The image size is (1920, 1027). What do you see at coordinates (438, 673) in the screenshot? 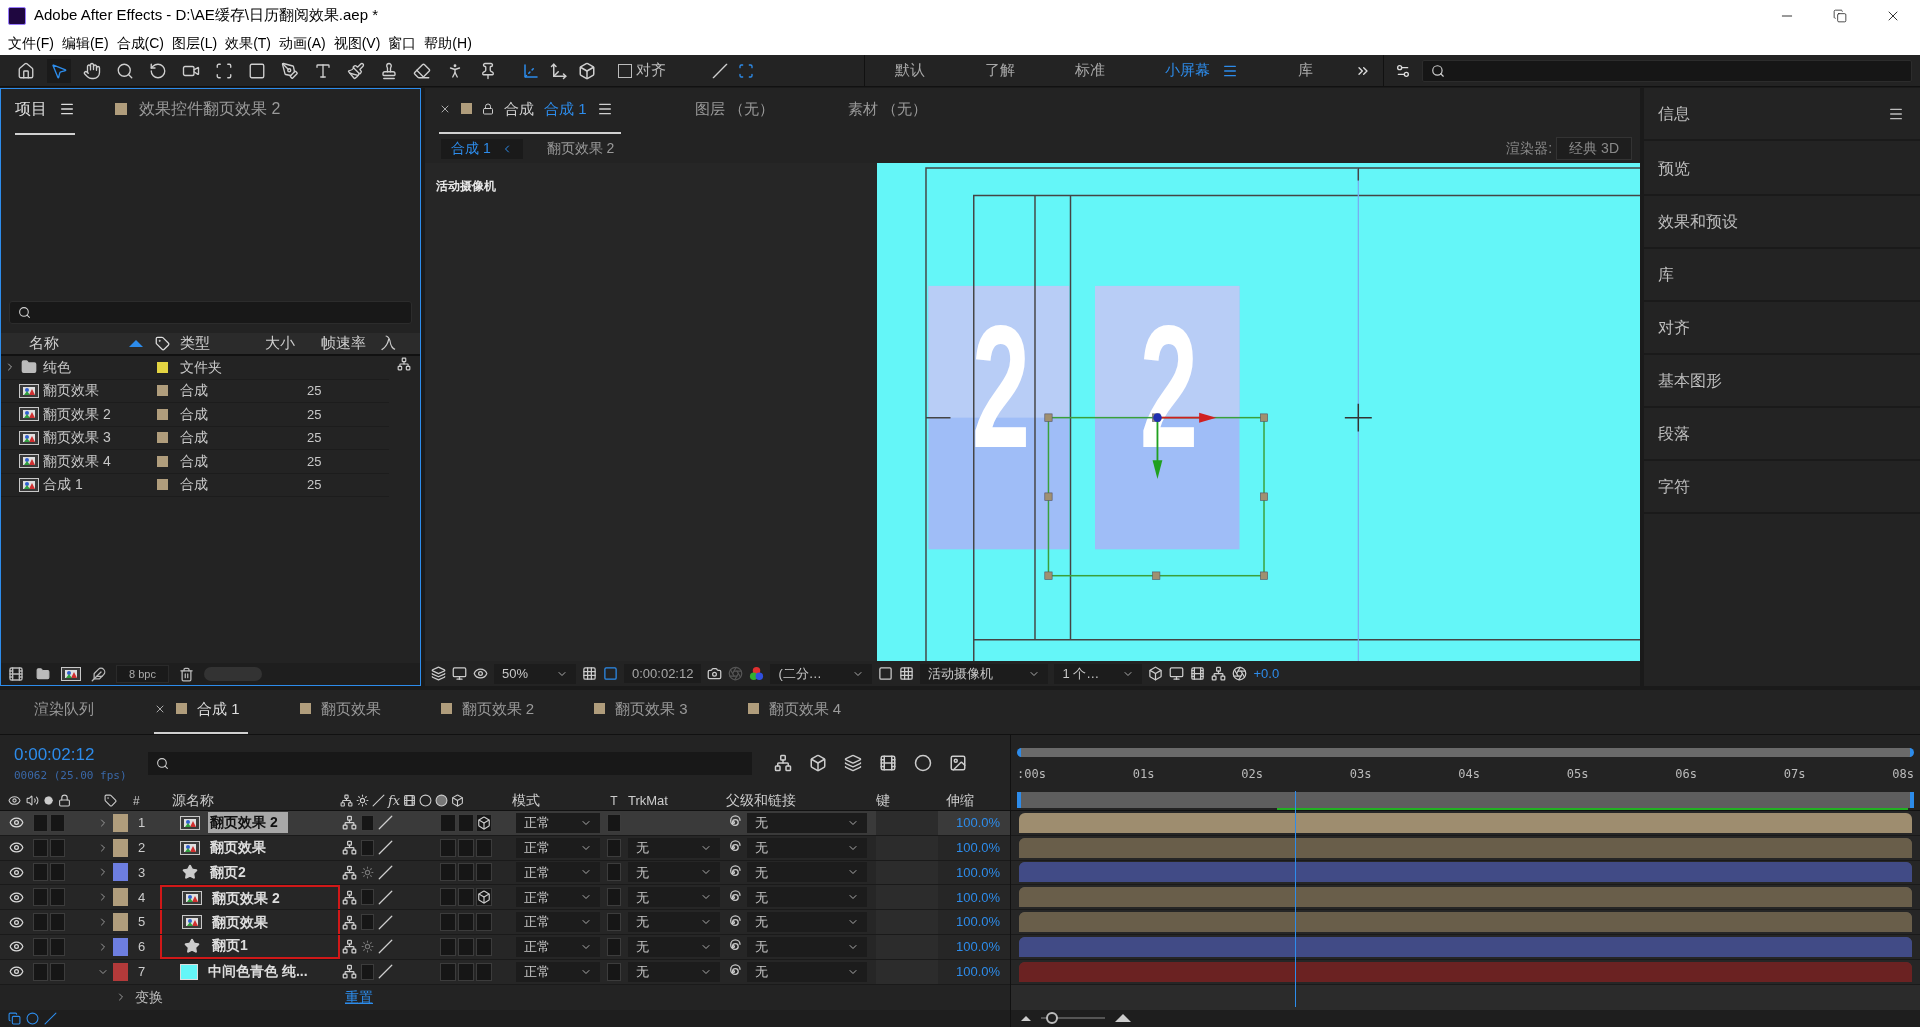
I see `layers-icon` at bounding box center [438, 673].